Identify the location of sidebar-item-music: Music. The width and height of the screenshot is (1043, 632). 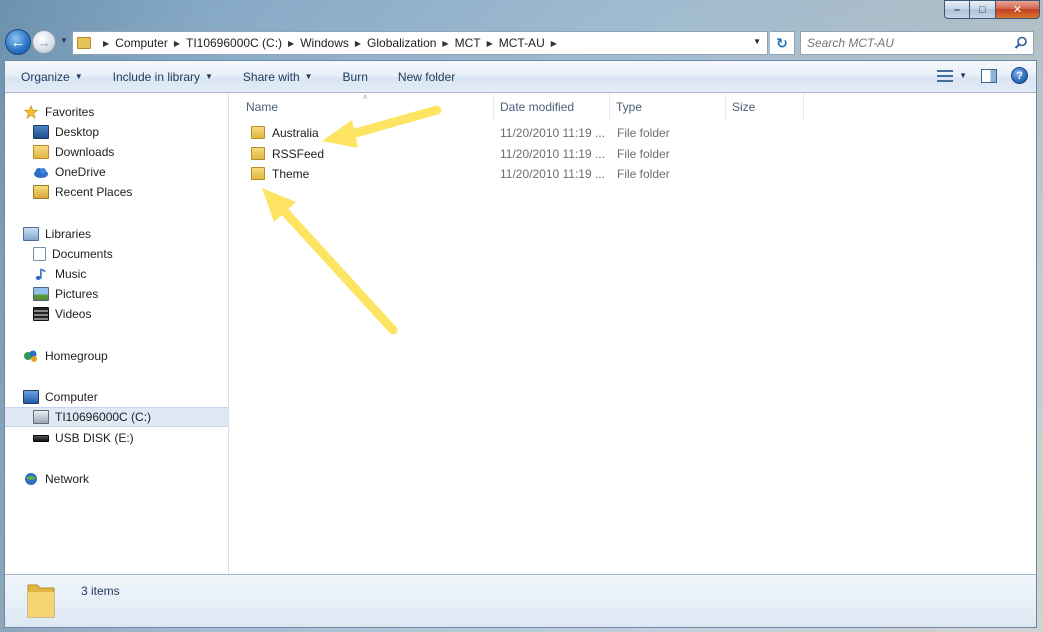
(116, 274).